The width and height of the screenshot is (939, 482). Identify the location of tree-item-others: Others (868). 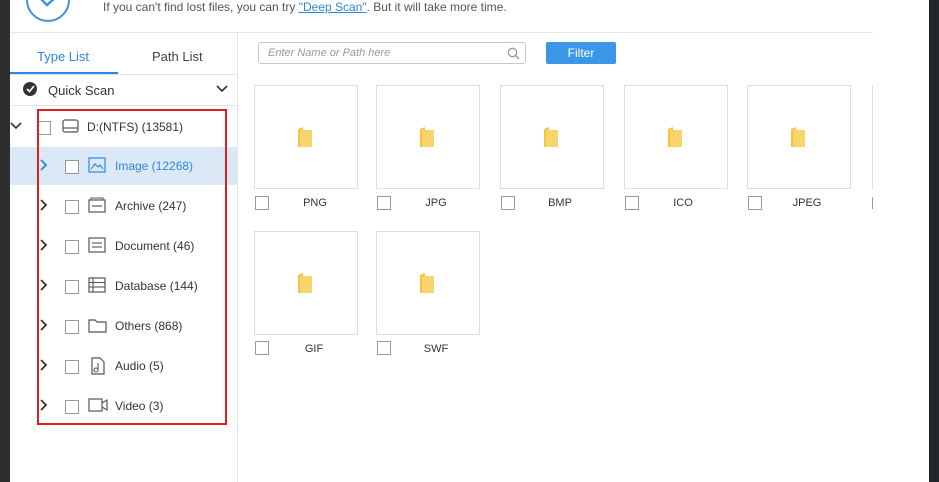
(123, 326).